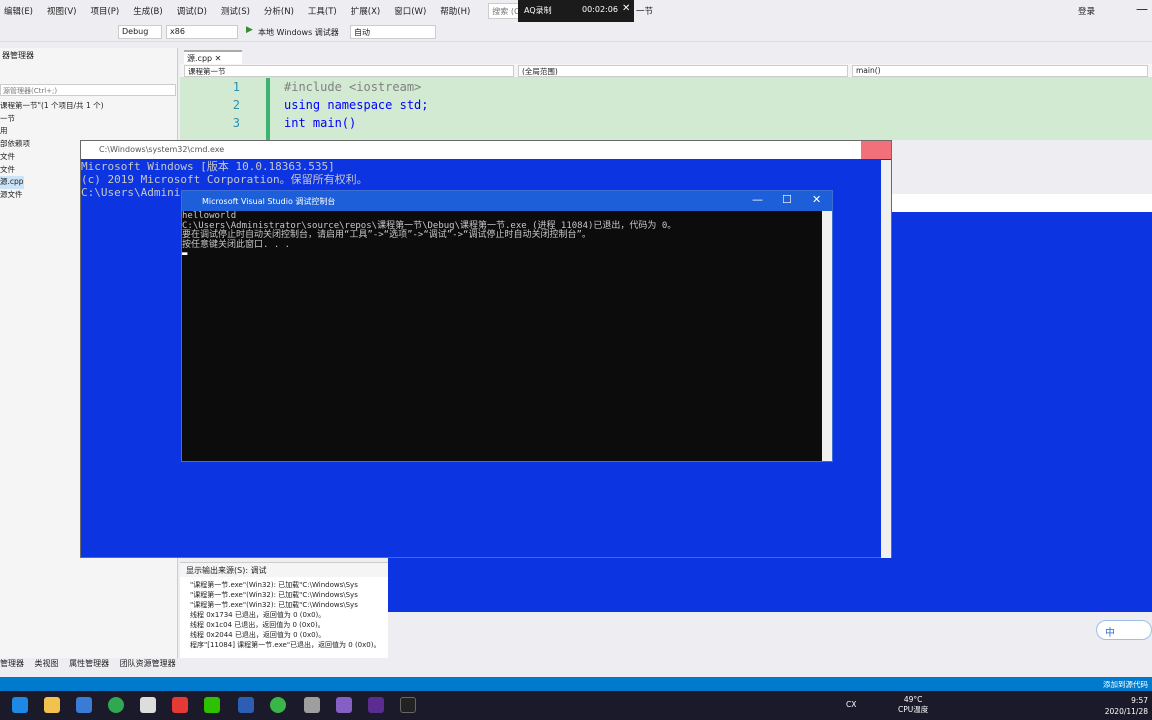 The width and height of the screenshot is (1152, 720). What do you see at coordinates (200, 58) in the screenshot?
I see `tab-label: 源.cpp` at bounding box center [200, 58].